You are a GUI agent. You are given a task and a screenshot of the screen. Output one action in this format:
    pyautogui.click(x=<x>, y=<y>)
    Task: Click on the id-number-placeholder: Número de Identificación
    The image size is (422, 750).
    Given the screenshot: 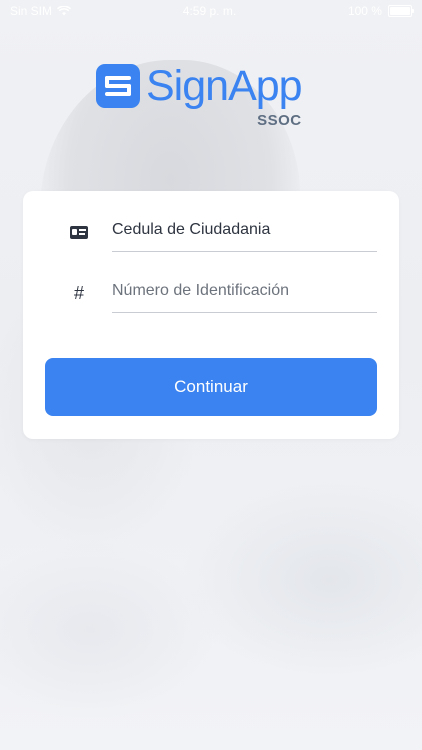 What is the action you would take?
    pyautogui.click(x=200, y=290)
    